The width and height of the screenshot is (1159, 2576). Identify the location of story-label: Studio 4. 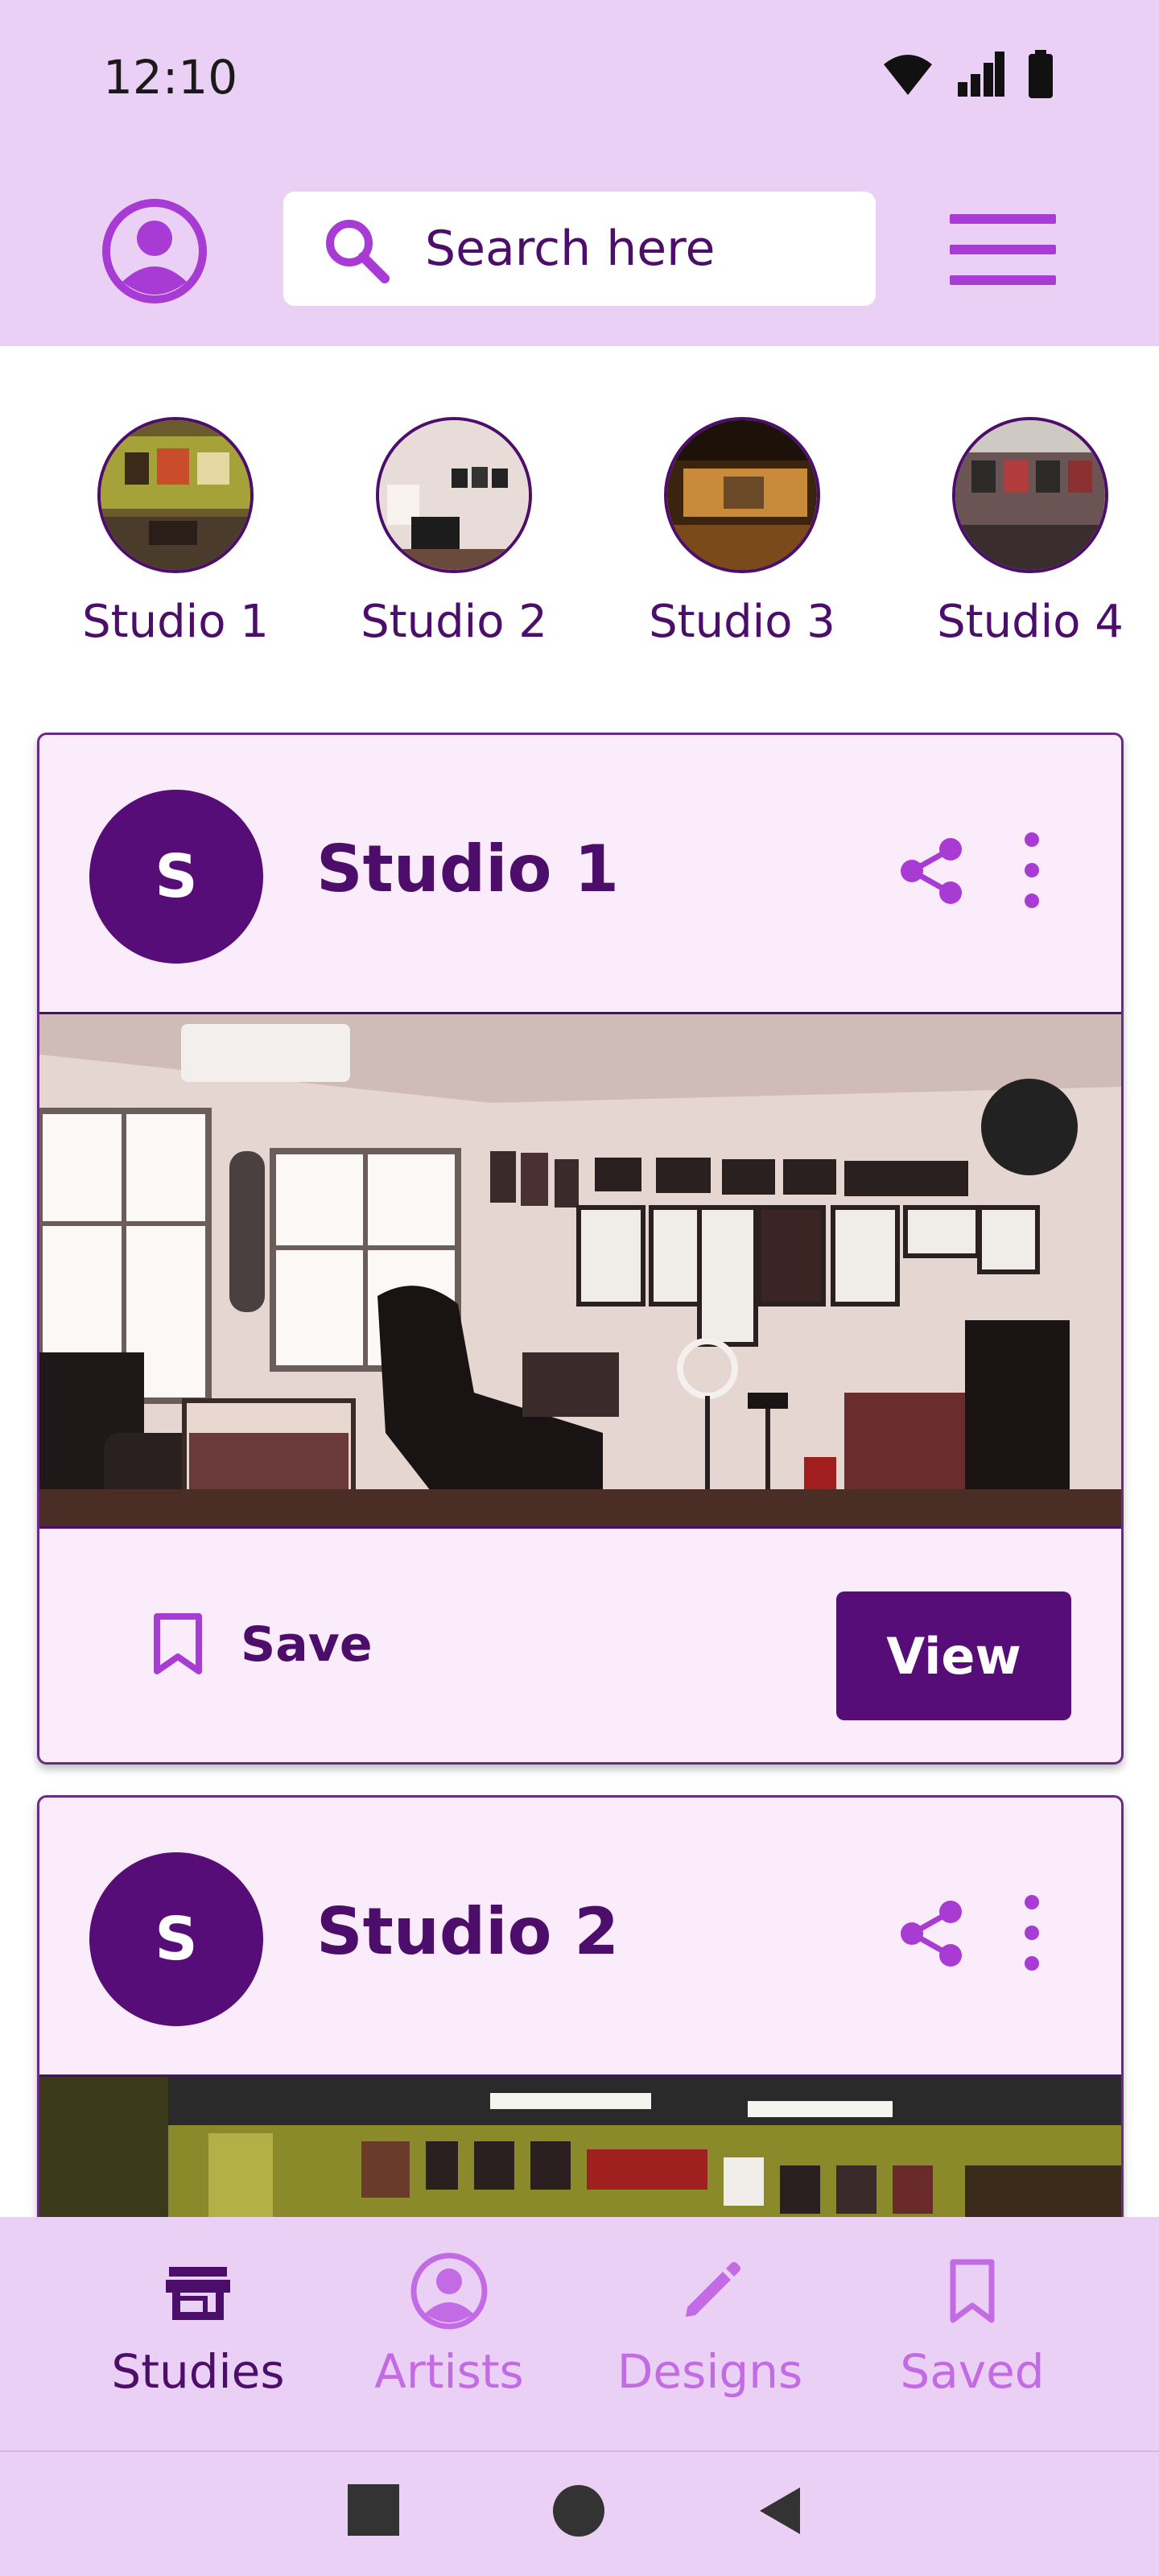
(1030, 622).